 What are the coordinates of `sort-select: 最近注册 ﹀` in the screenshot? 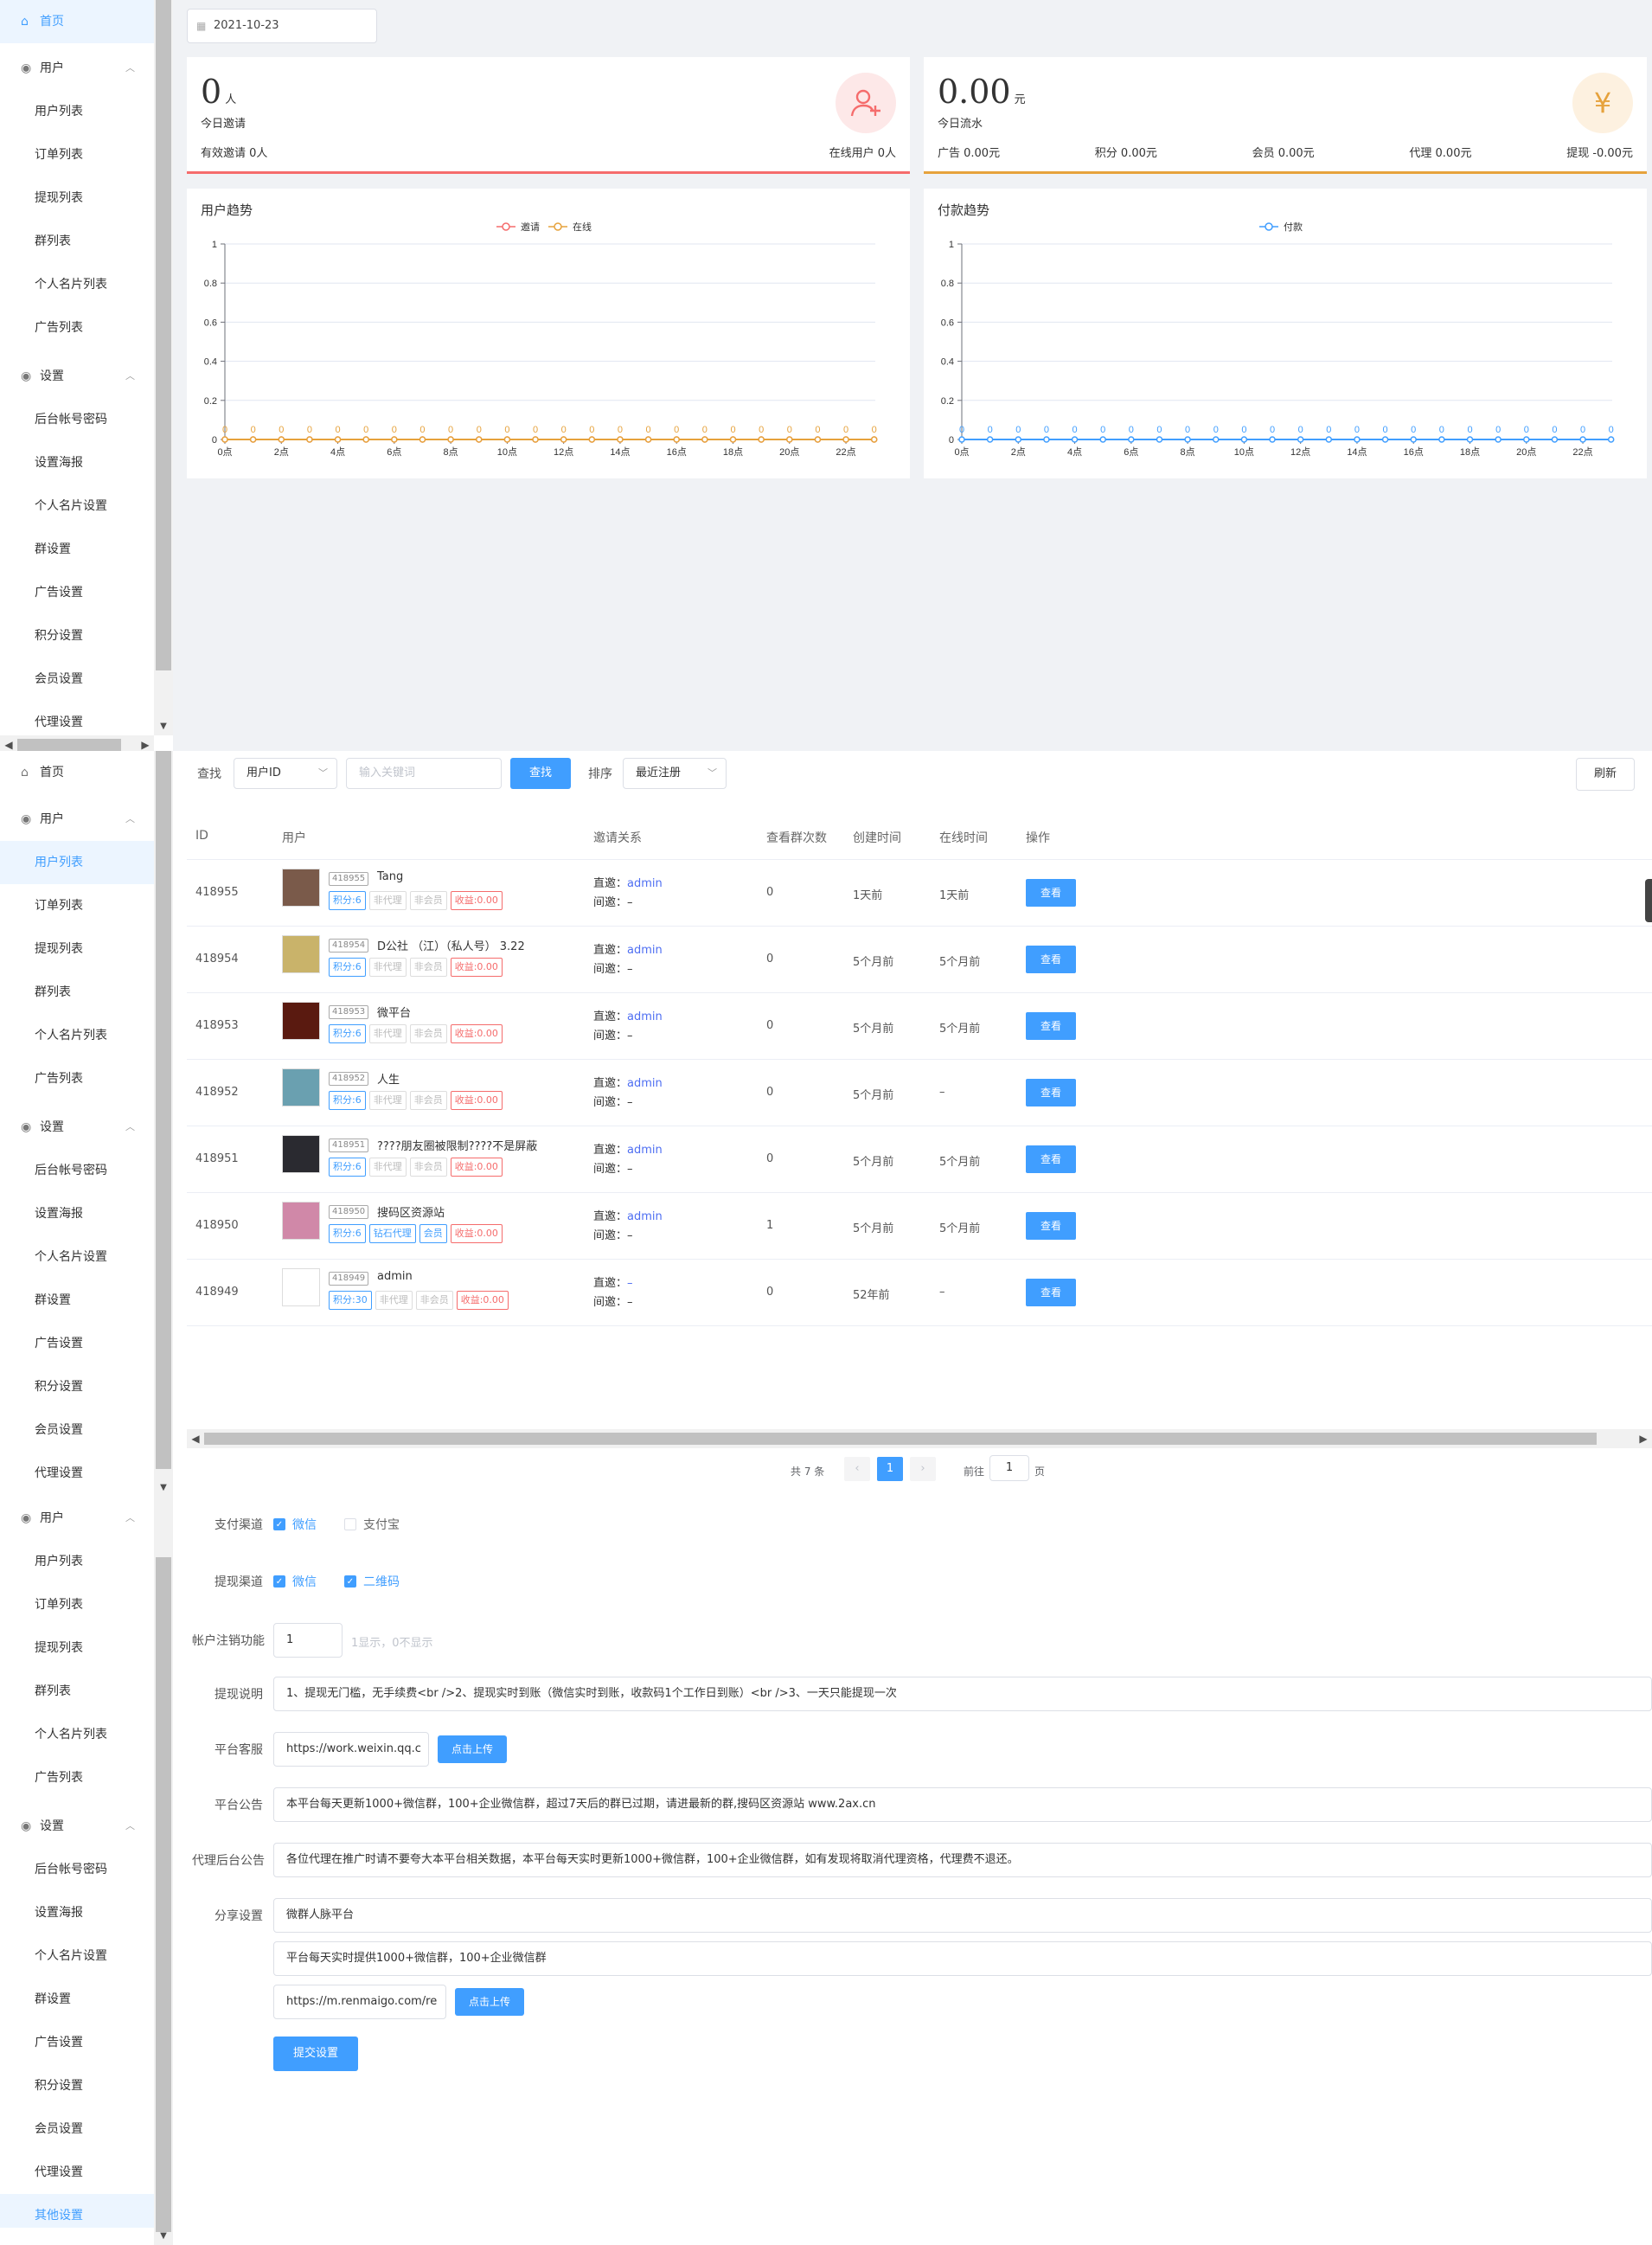 It's located at (675, 773).